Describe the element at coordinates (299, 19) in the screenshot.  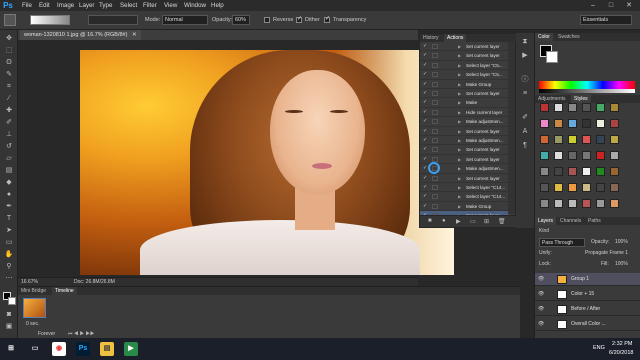
I see `dither-checkbox` at that location.